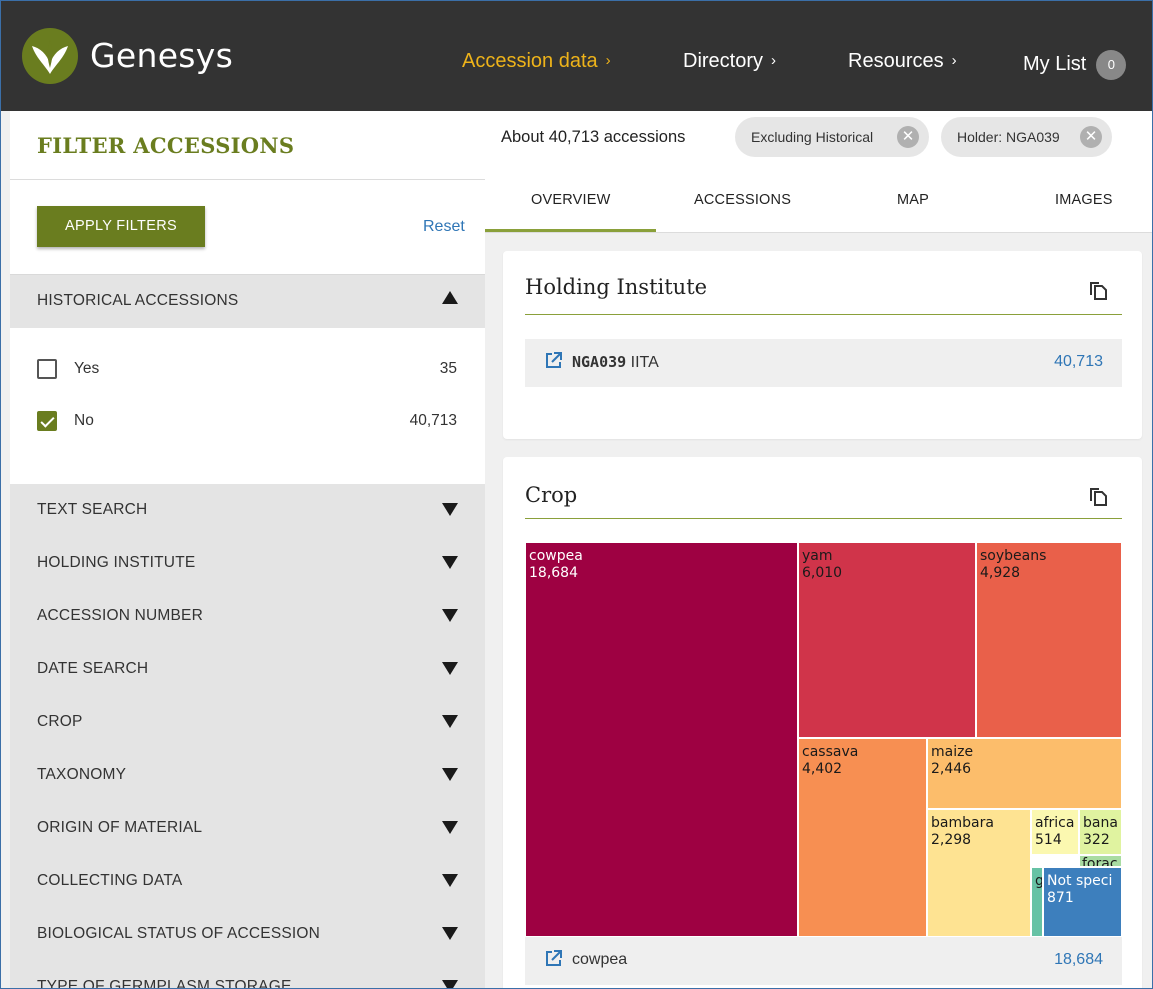 This screenshot has height=989, width=1153. Describe the element at coordinates (444, 227) in the screenshot. I see `reset-link: Reset` at that location.